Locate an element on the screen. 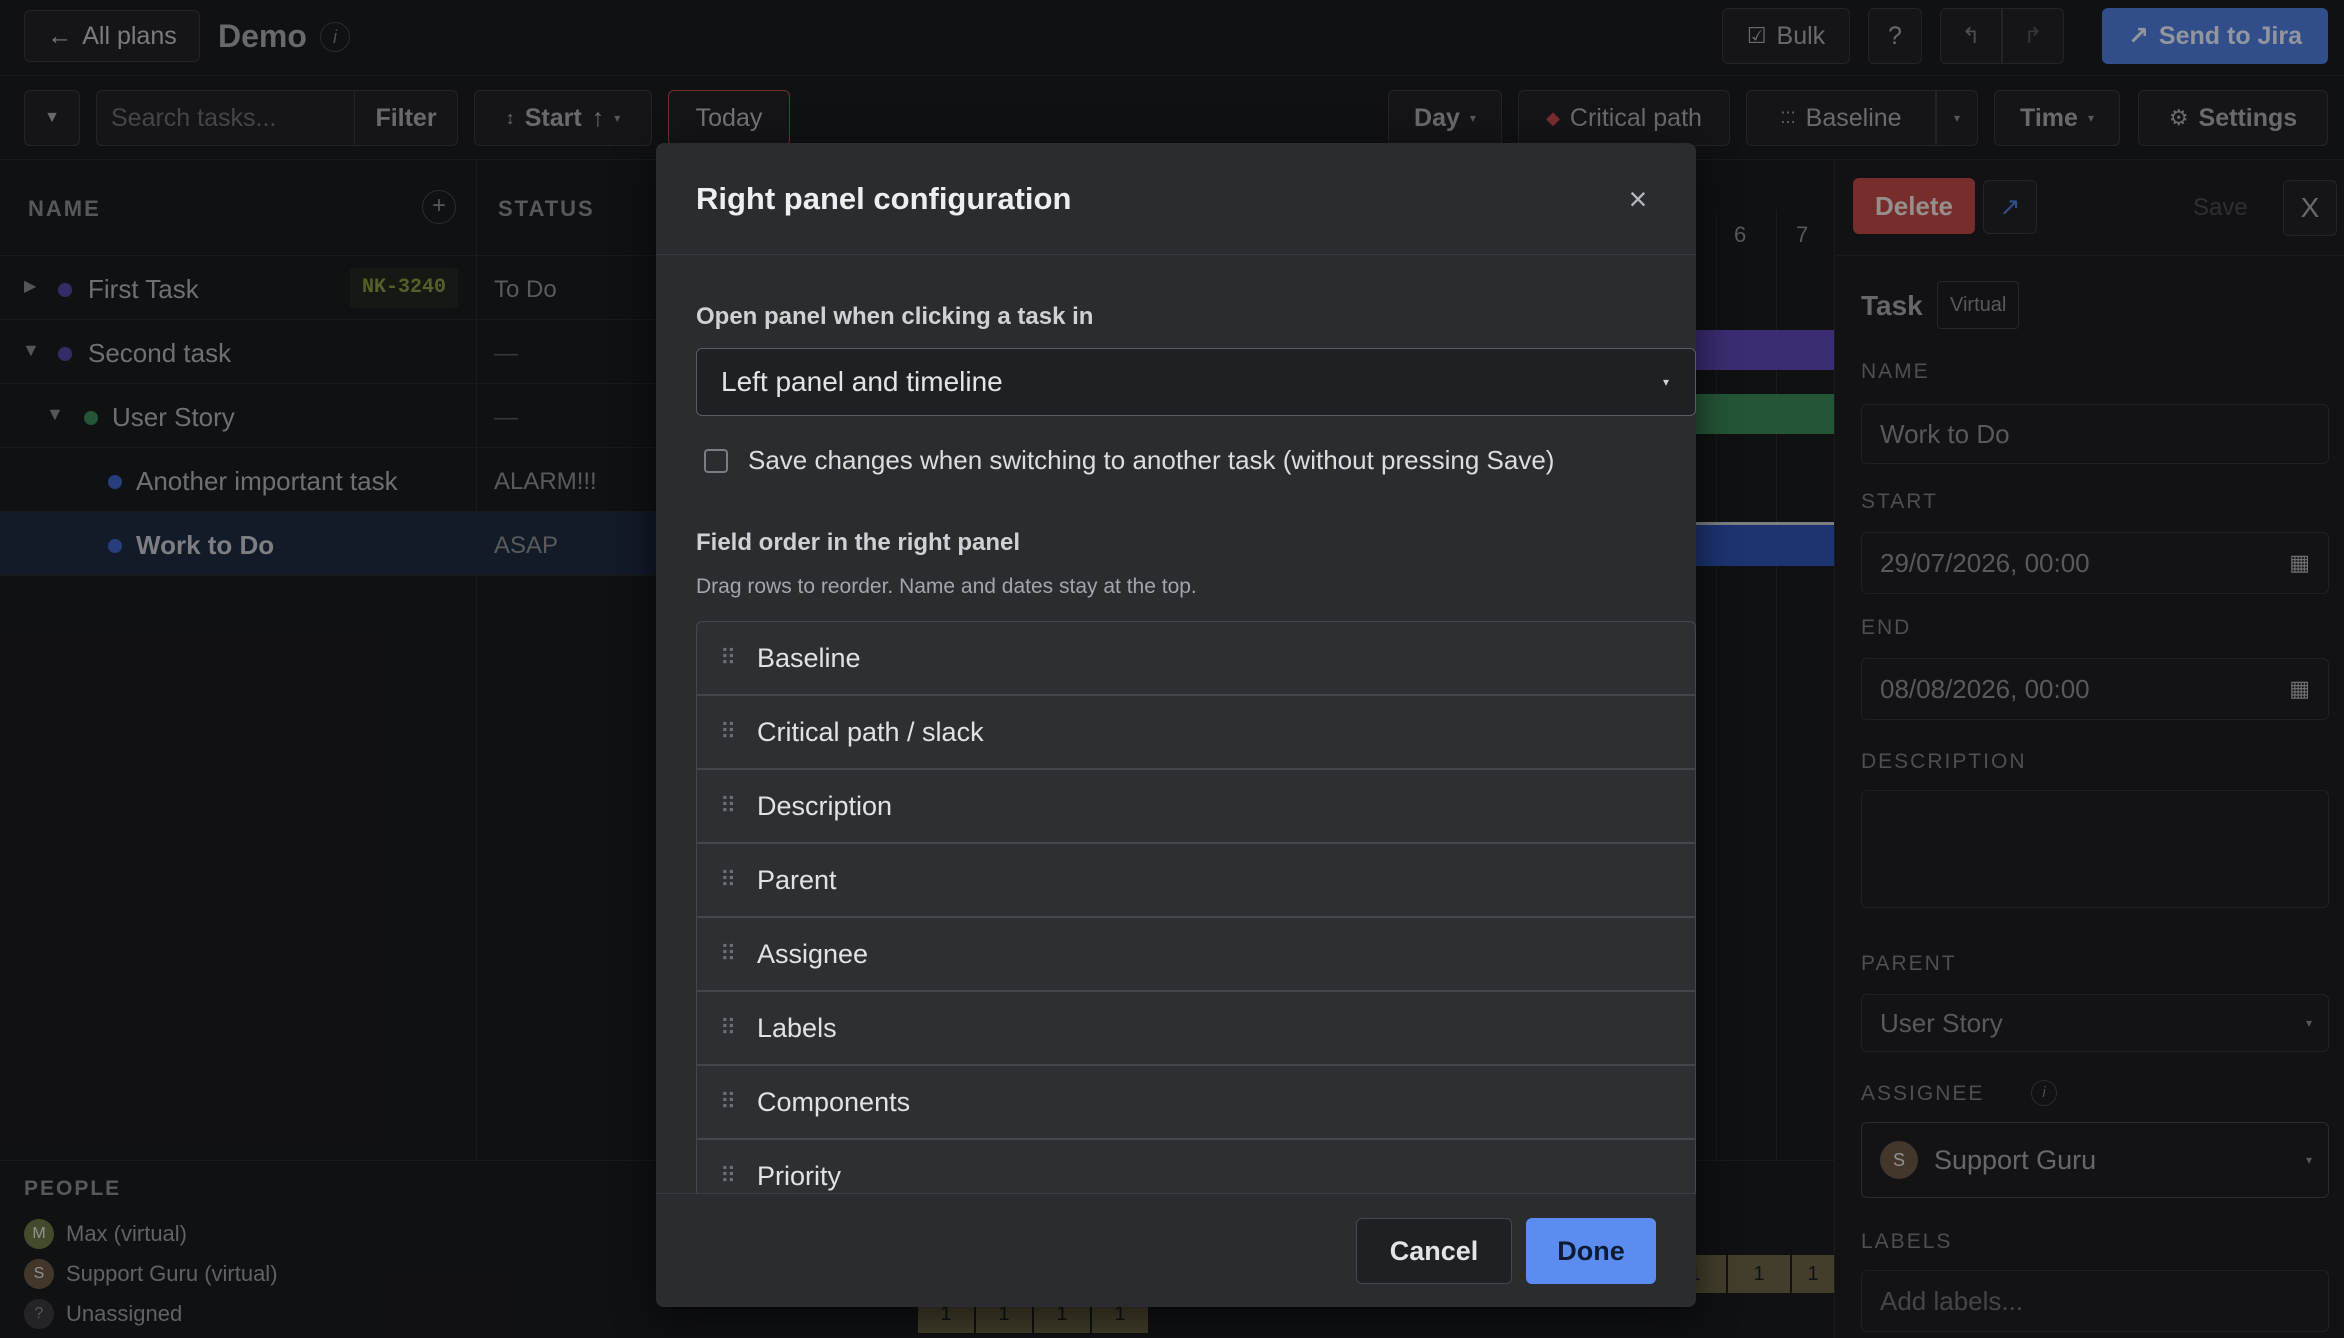 The width and height of the screenshot is (2344, 1338). cancel-button: Cancel is located at coordinates (1434, 1251).